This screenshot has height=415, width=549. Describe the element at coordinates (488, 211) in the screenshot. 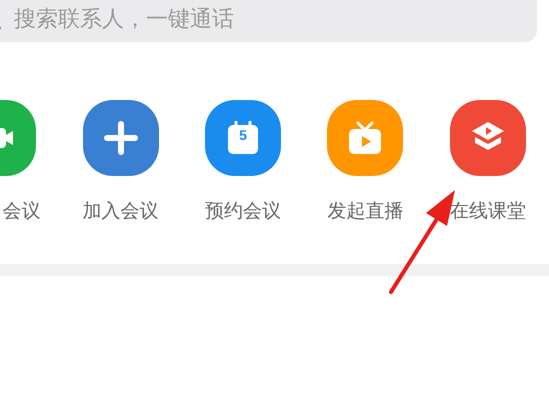

I see `action-label: 在线课堂` at that location.